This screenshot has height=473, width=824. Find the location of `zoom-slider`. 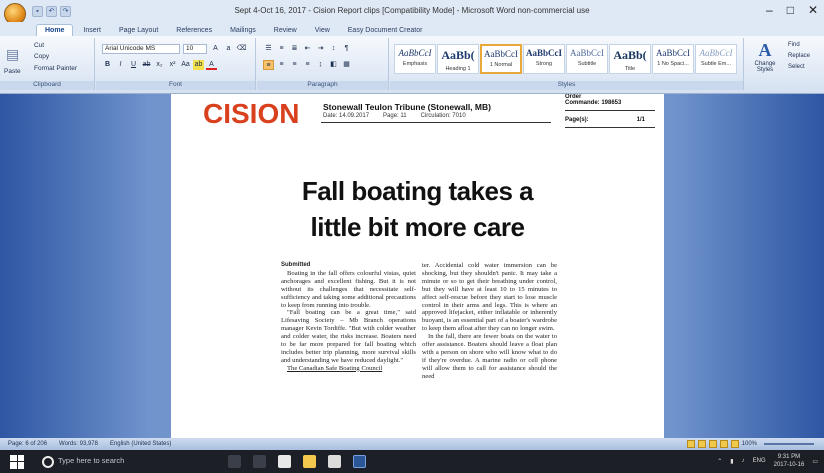

zoom-slider is located at coordinates (789, 444).